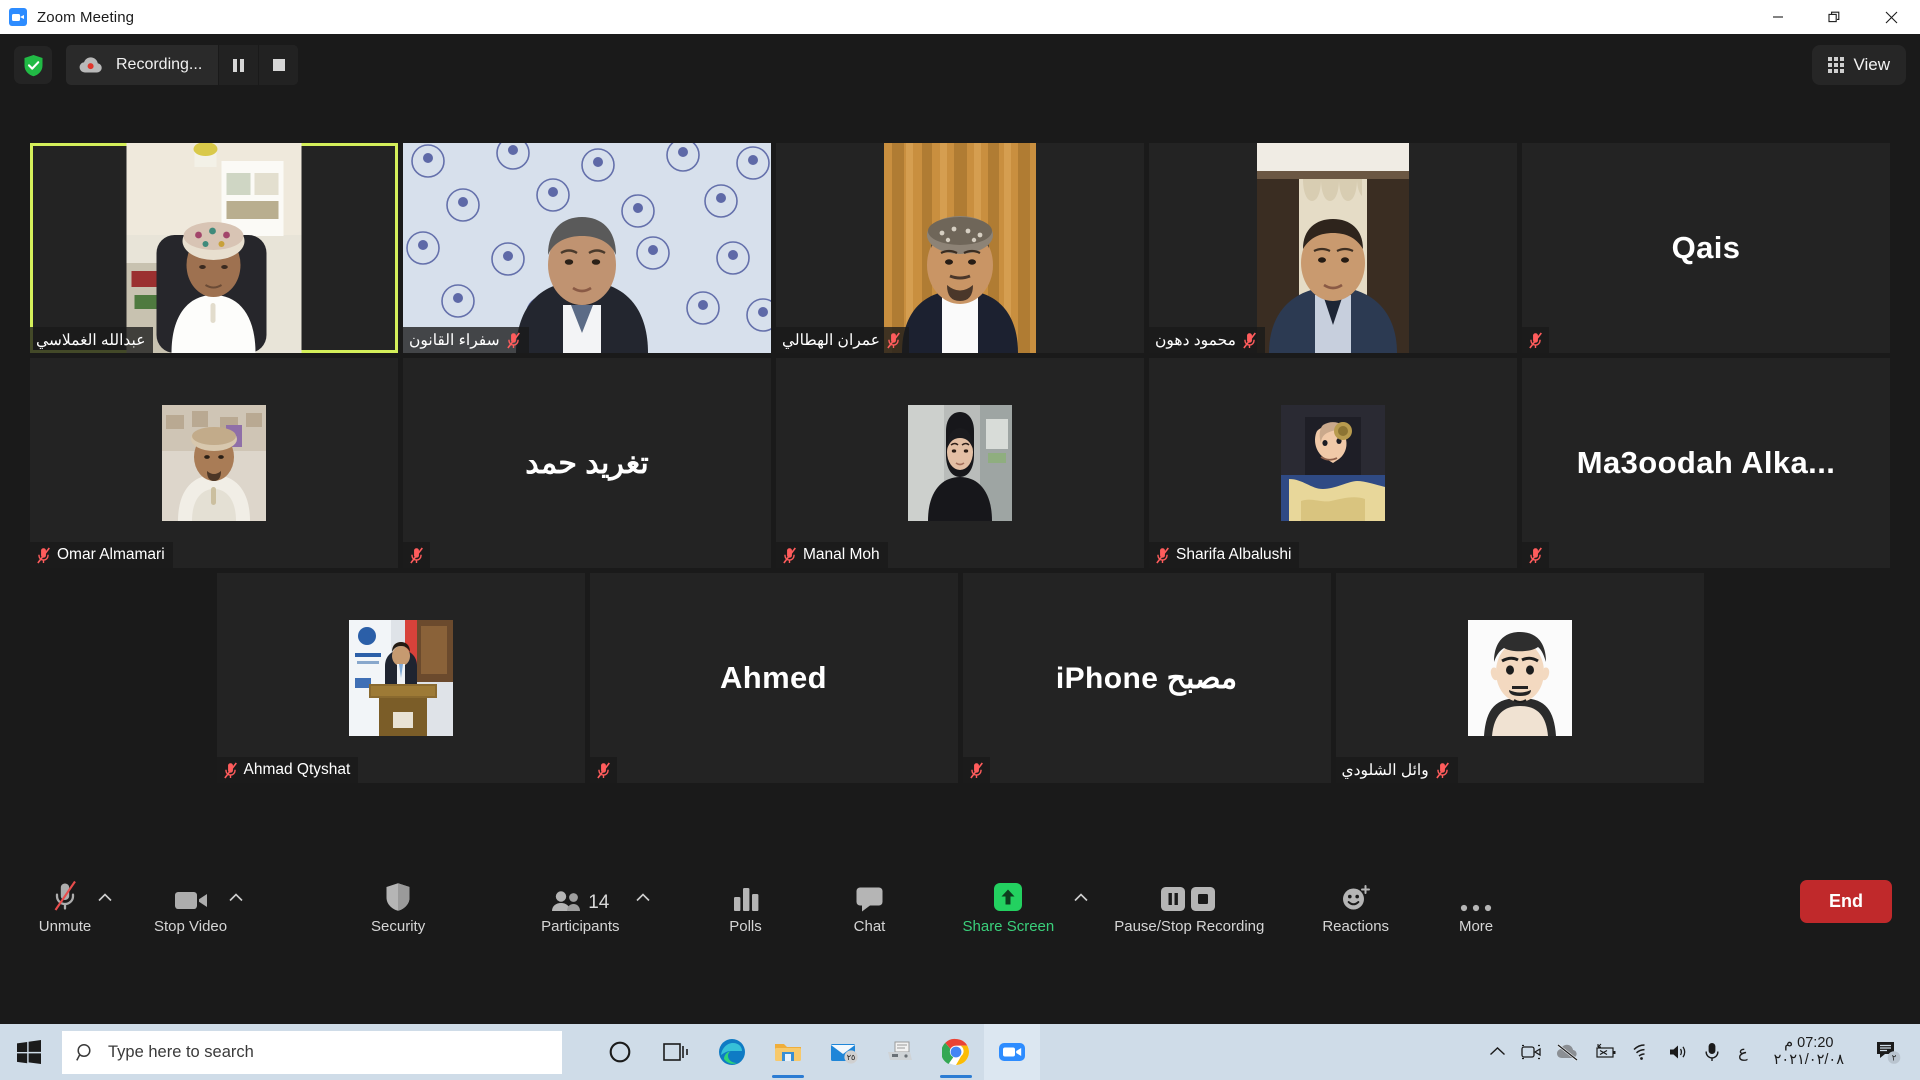 The width and height of the screenshot is (1920, 1080). I want to click on action-center-icon: ٢, so click(1888, 1052).